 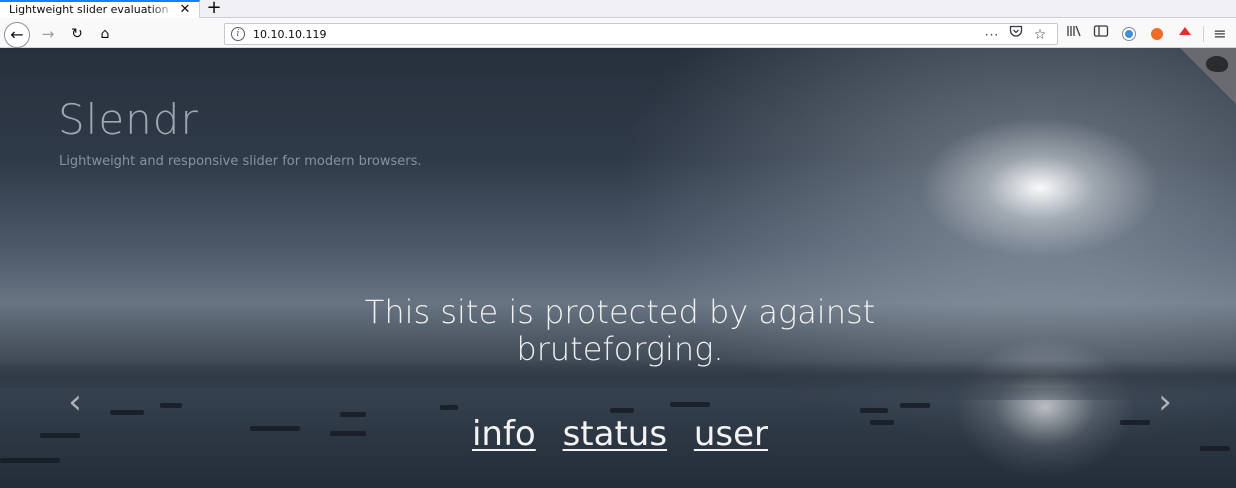 I want to click on toolbar-divider, so click(x=1203, y=34).